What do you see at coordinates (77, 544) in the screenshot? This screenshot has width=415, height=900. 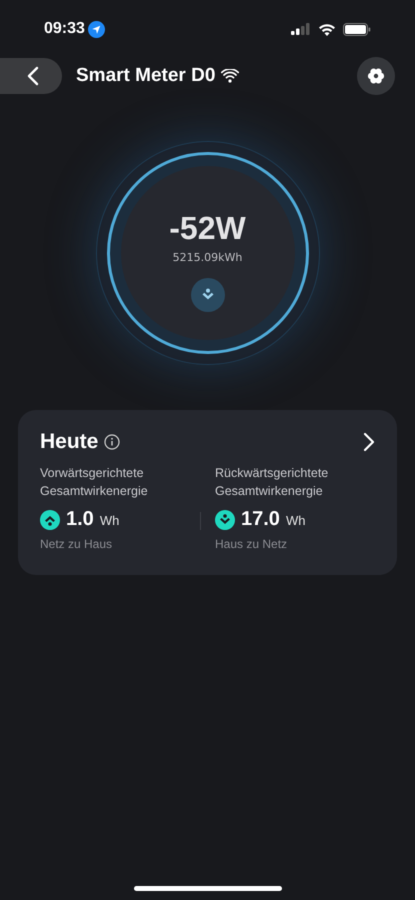 I see `stat-caption: Netz zu Haus` at bounding box center [77, 544].